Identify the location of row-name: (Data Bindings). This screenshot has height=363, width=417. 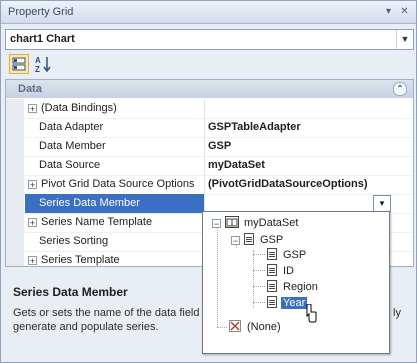
(79, 108).